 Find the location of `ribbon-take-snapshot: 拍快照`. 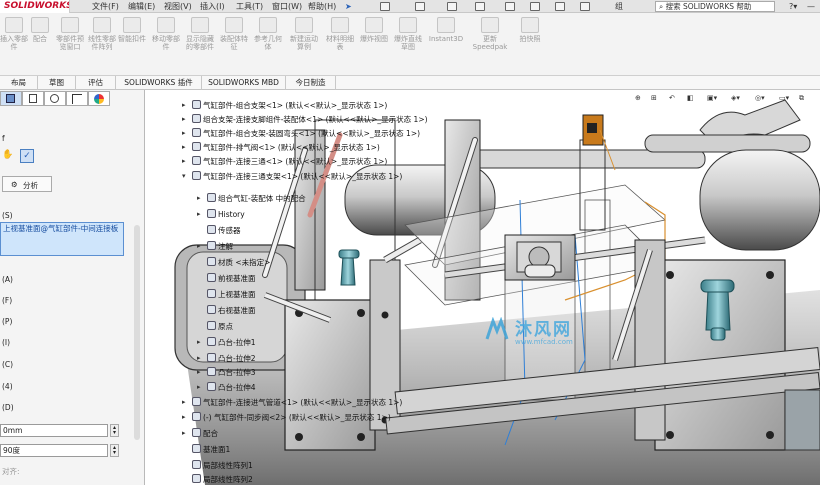

ribbon-take-snapshot: 拍快照 is located at coordinates (530, 30).